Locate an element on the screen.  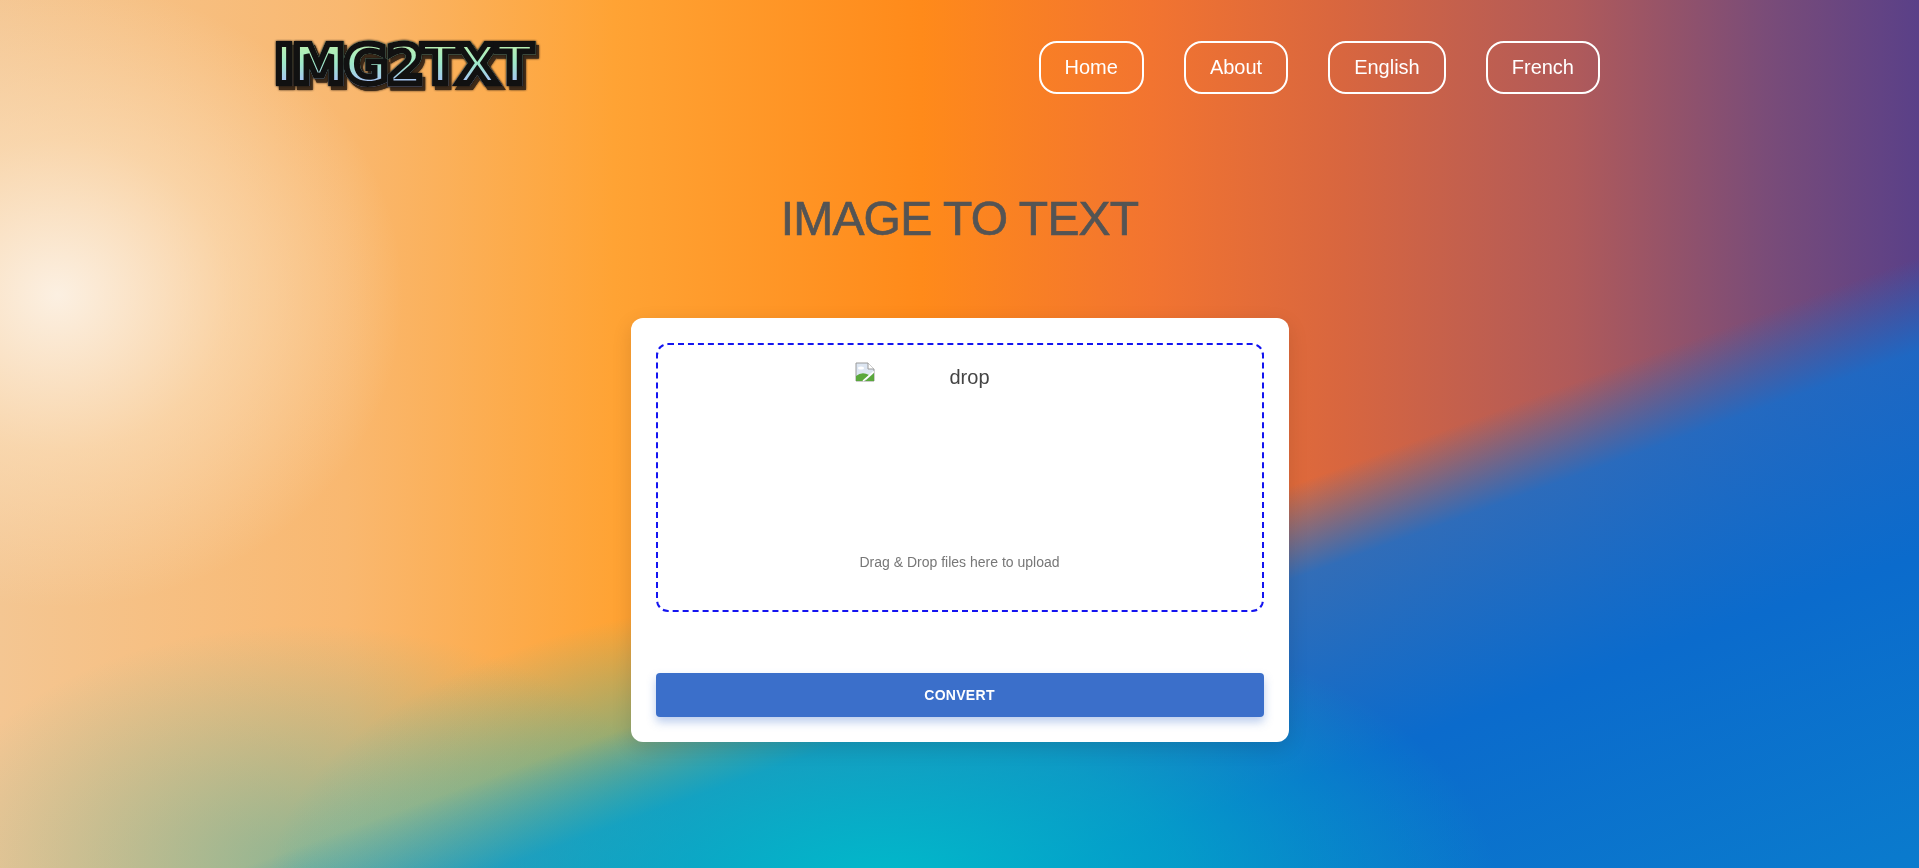
nav-button: French is located at coordinates (1542, 67).